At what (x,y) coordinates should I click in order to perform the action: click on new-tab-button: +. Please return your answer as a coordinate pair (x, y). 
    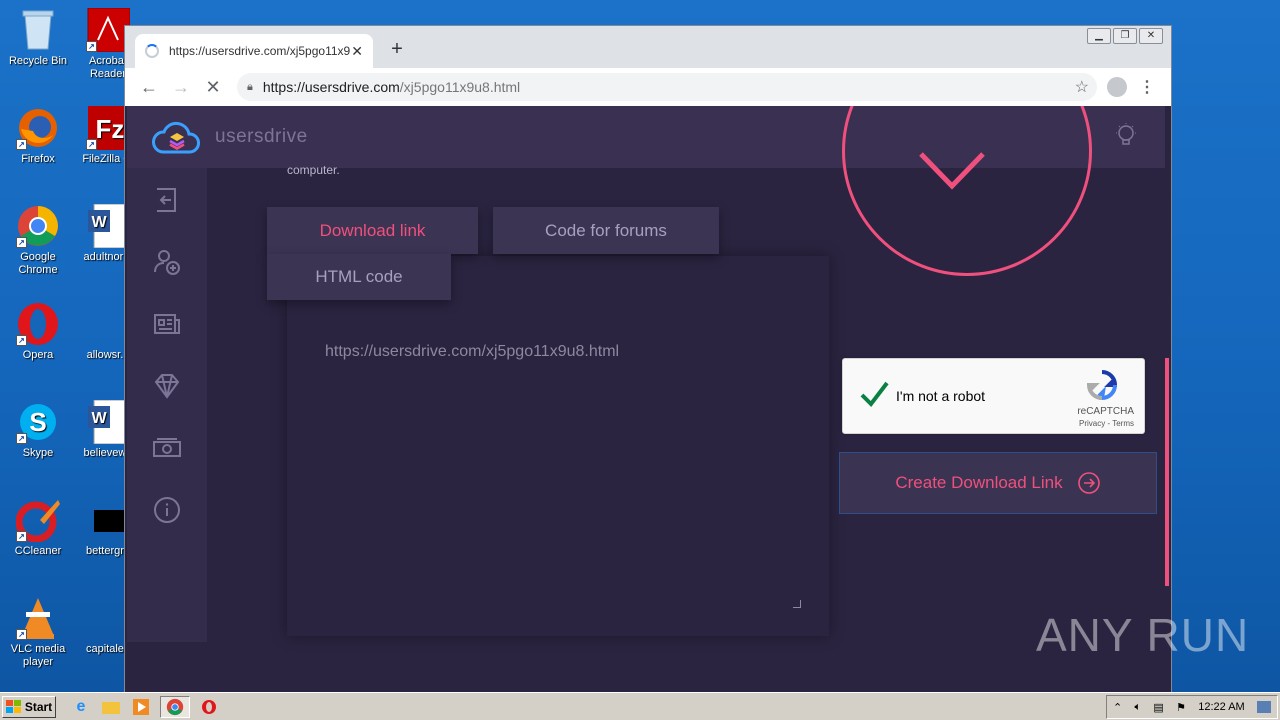
    Looking at the image, I should click on (397, 49).